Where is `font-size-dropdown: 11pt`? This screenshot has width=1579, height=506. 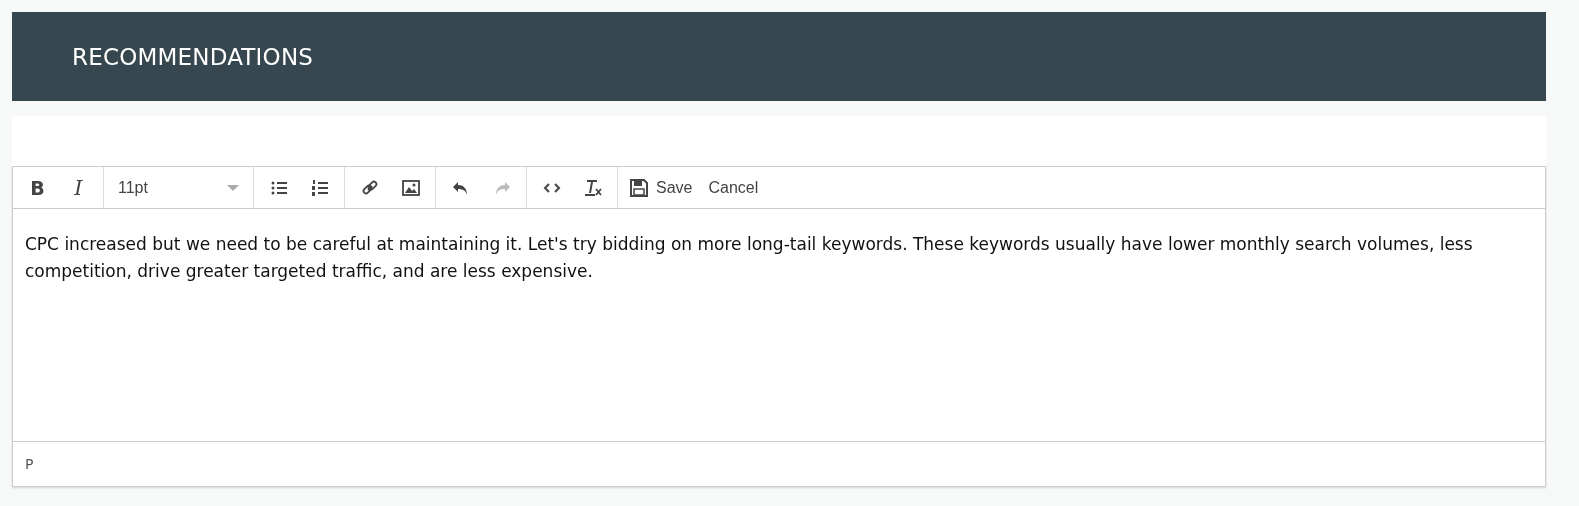 font-size-dropdown: 11pt is located at coordinates (179, 187).